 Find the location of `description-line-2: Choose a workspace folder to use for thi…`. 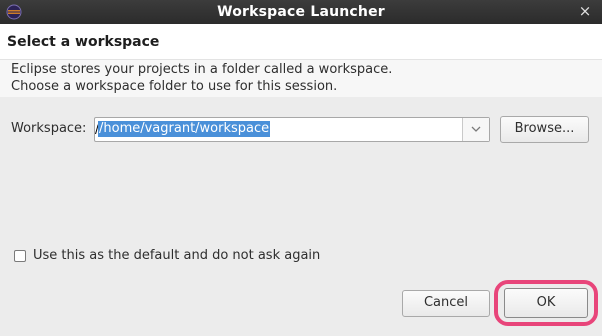

description-line-2: Choose a workspace folder to use for thi… is located at coordinates (174, 86).